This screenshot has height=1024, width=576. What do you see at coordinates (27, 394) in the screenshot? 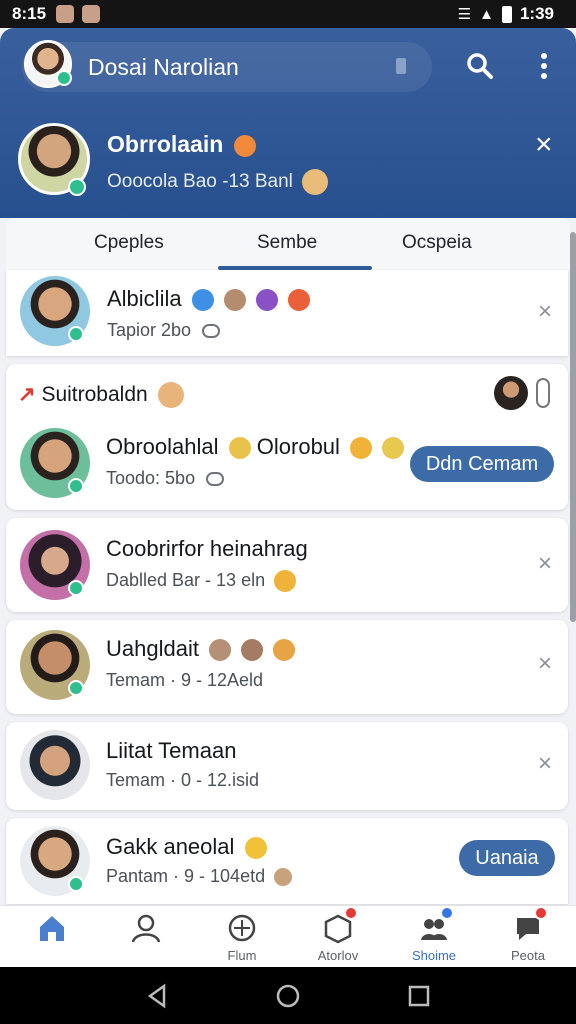
I see `trend-icon: ↗` at bounding box center [27, 394].